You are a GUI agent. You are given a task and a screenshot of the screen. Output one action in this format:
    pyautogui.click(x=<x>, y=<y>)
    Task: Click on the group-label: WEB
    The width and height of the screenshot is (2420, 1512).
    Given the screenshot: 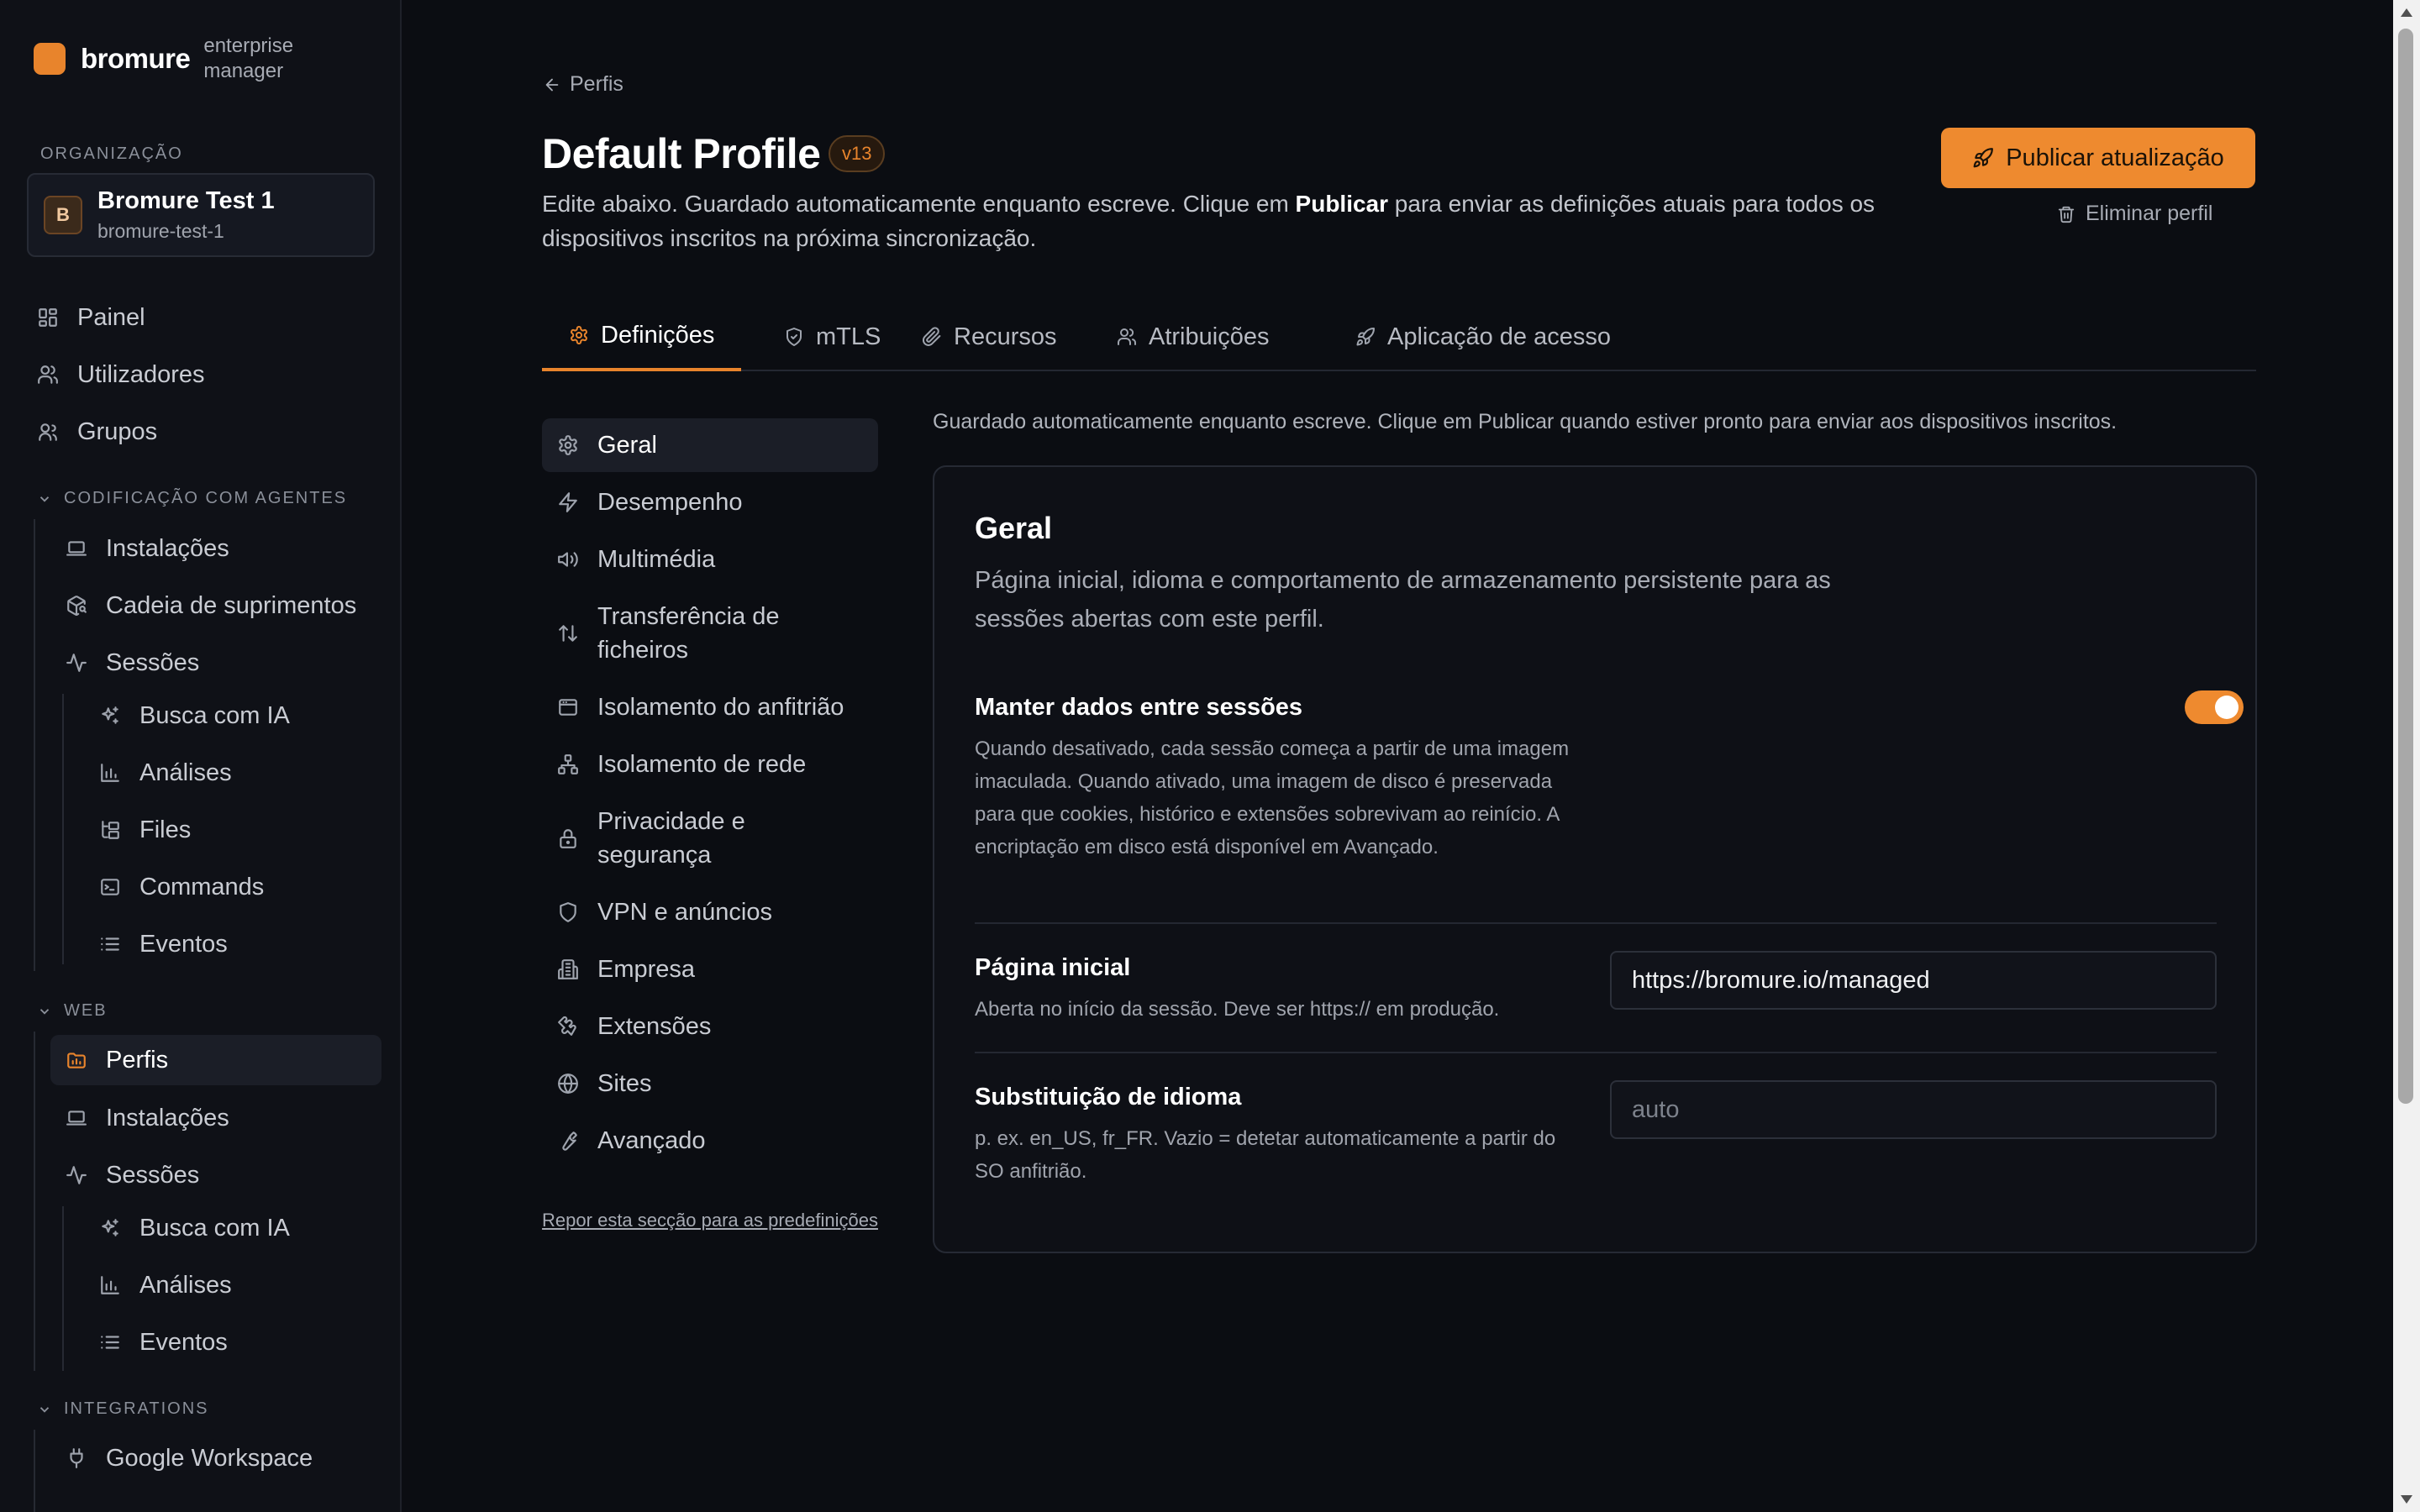 What is the action you would take?
    pyautogui.click(x=86, y=1010)
    